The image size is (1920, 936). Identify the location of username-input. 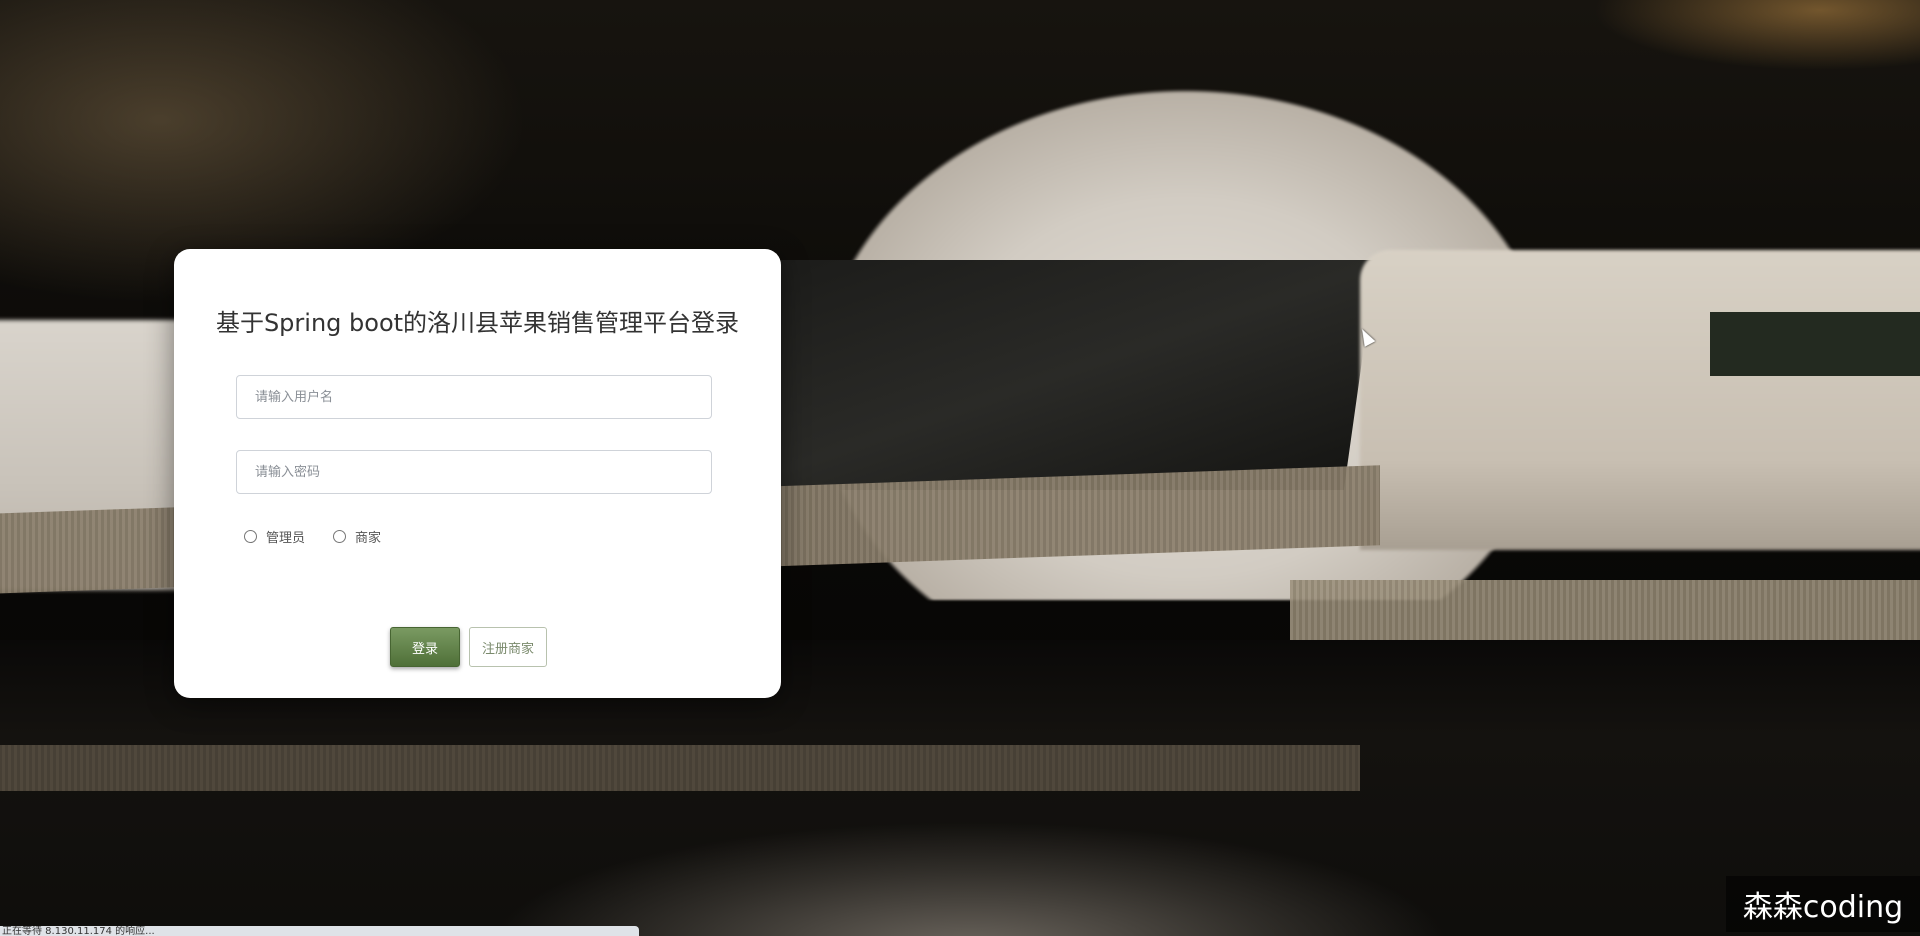
(474, 397).